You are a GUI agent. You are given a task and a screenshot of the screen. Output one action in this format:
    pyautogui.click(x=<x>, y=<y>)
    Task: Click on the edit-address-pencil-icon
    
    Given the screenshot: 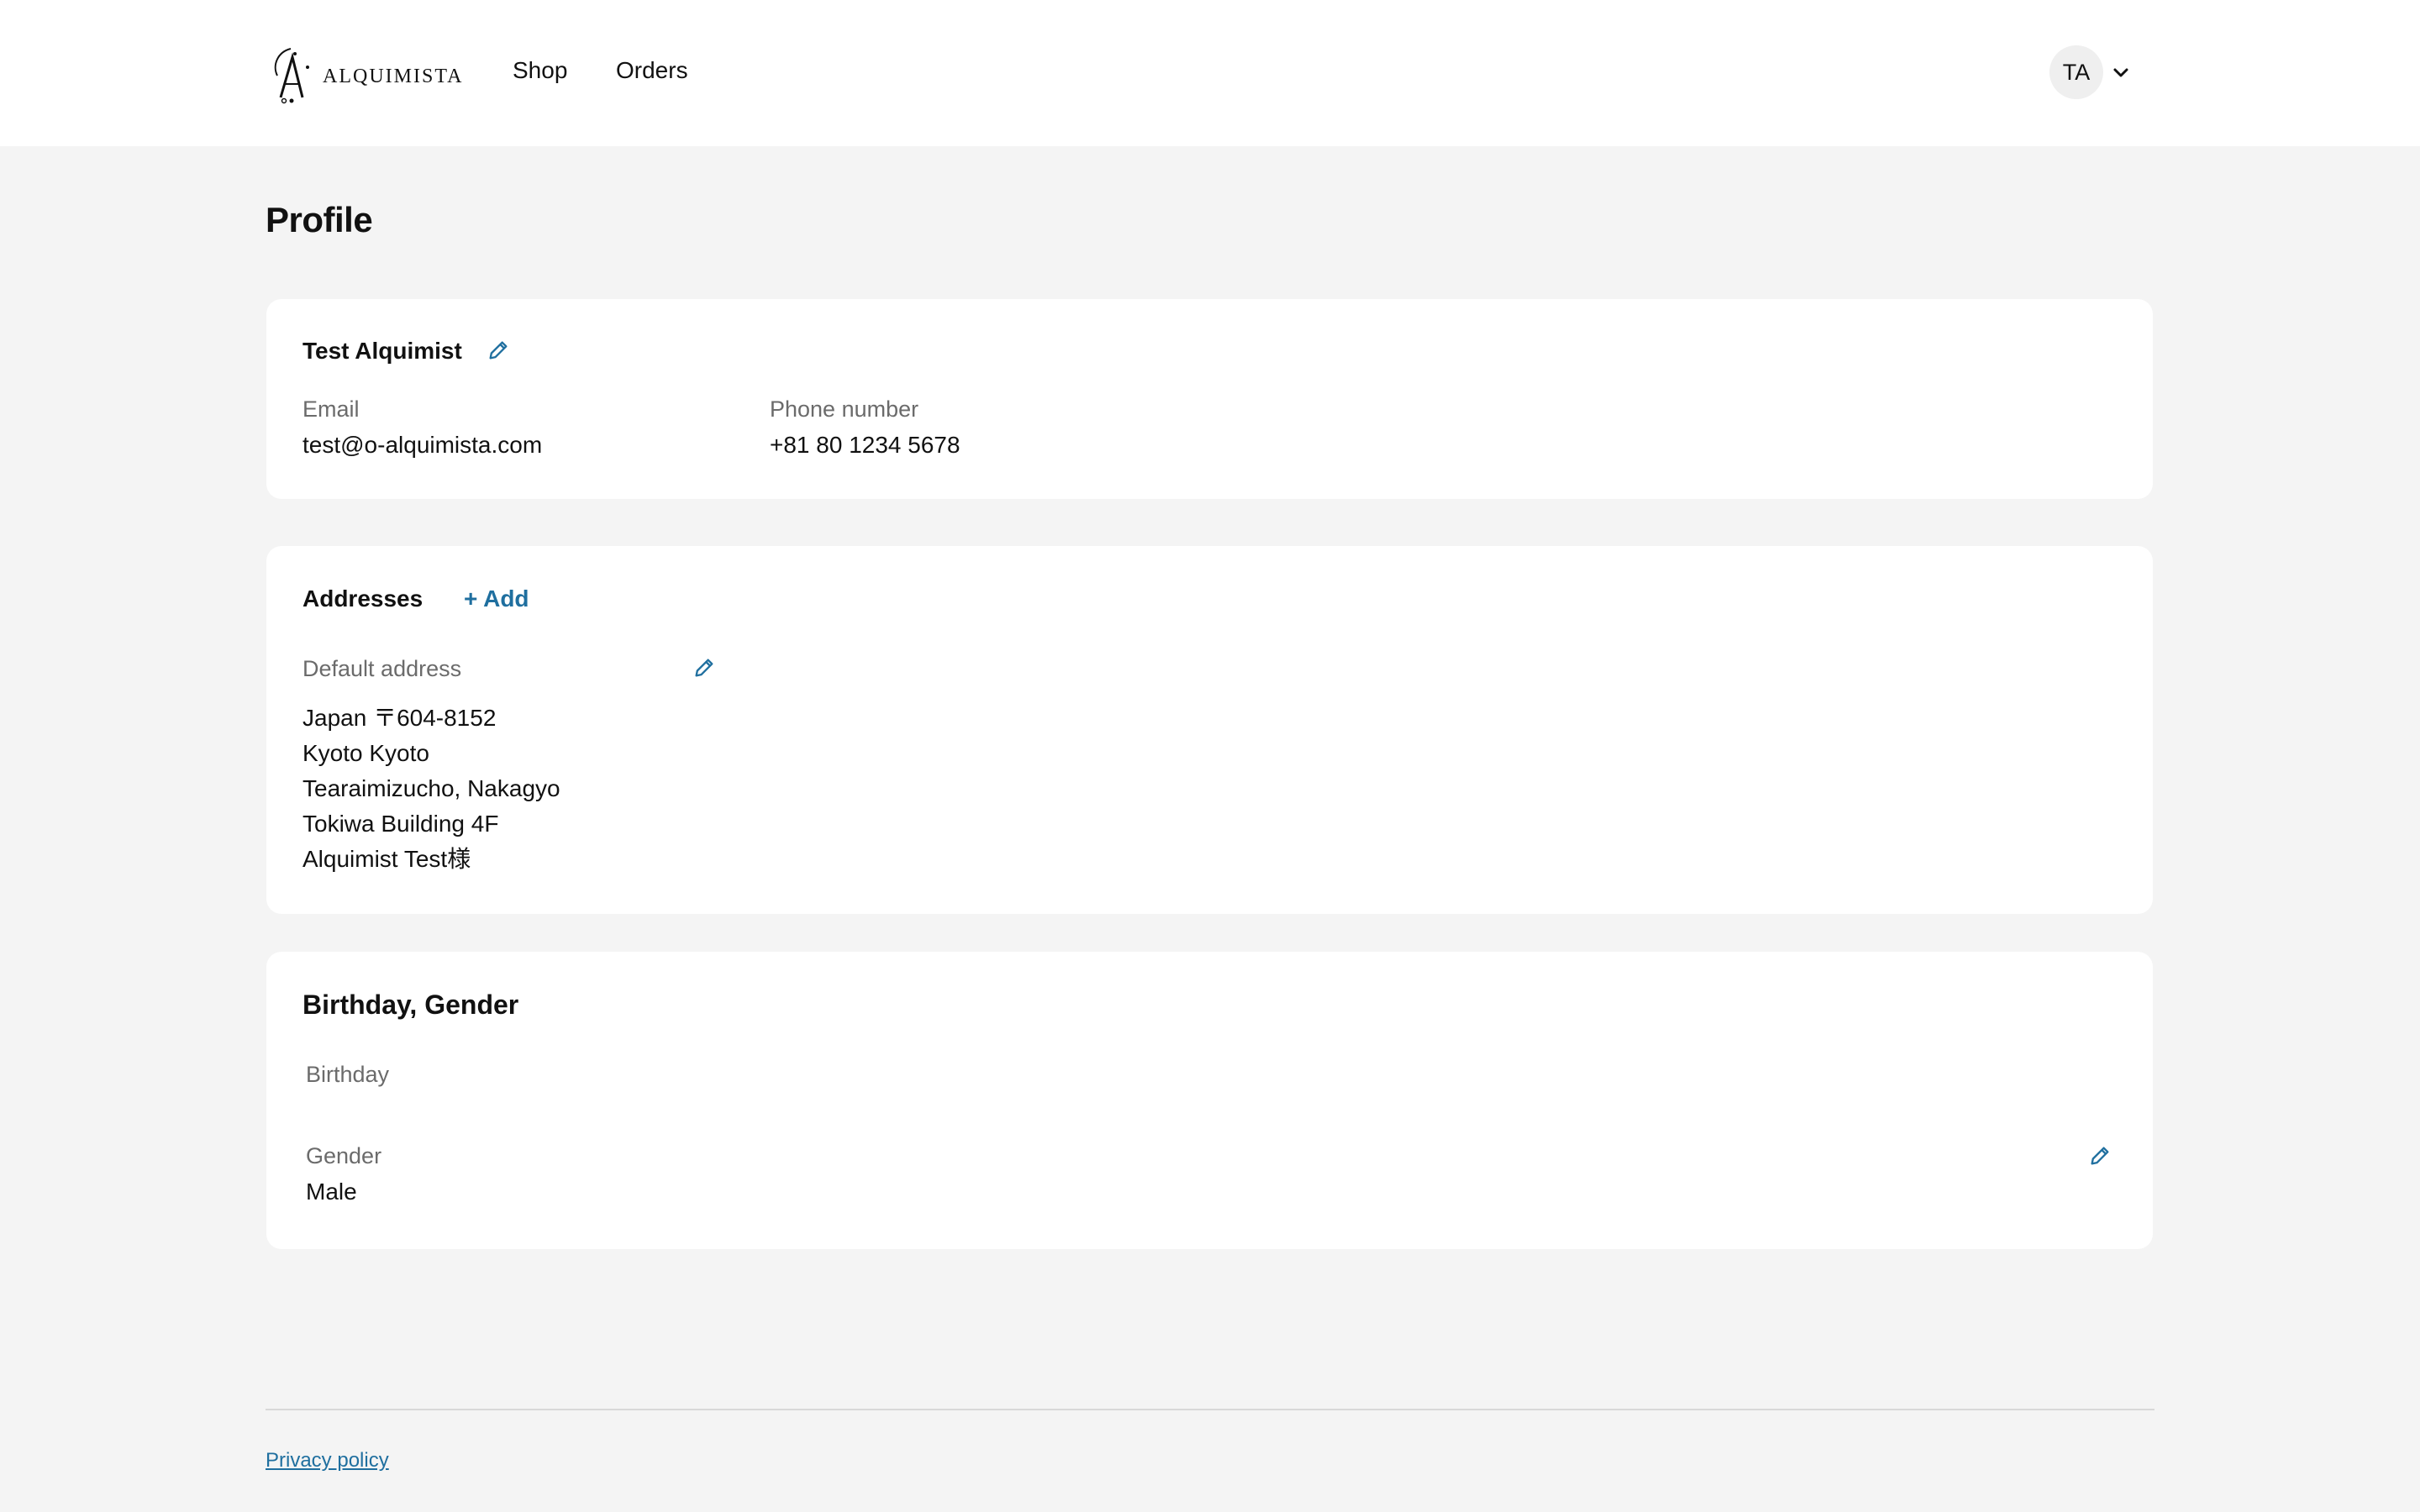 What is the action you would take?
    pyautogui.click(x=704, y=668)
    